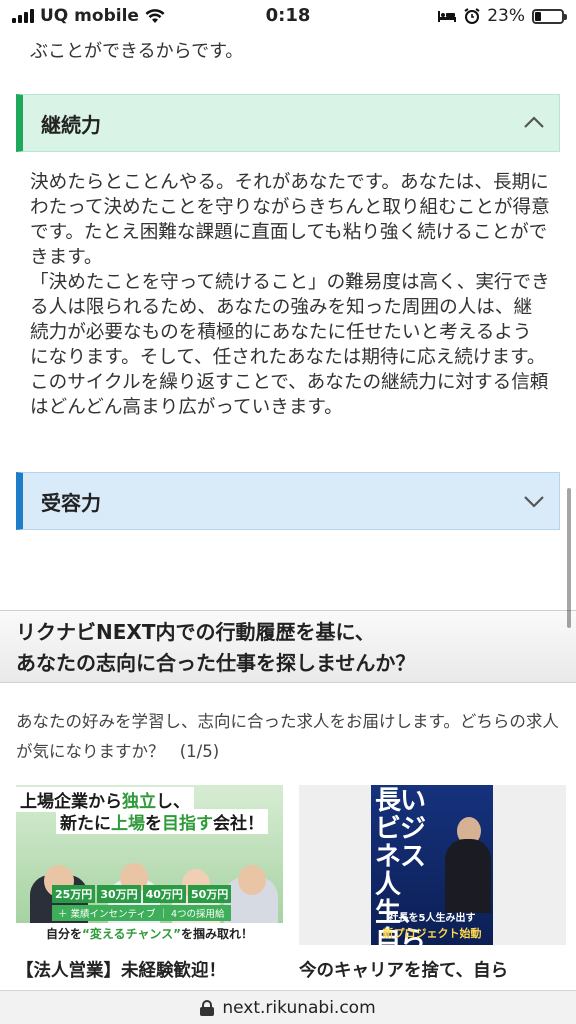 This screenshot has height=1024, width=576. I want to click on recommendation-heading: リクナビNEXT内での行動履歴を基に、 あなたの志向に合った仕事を探しませんか？, so click(288, 647).